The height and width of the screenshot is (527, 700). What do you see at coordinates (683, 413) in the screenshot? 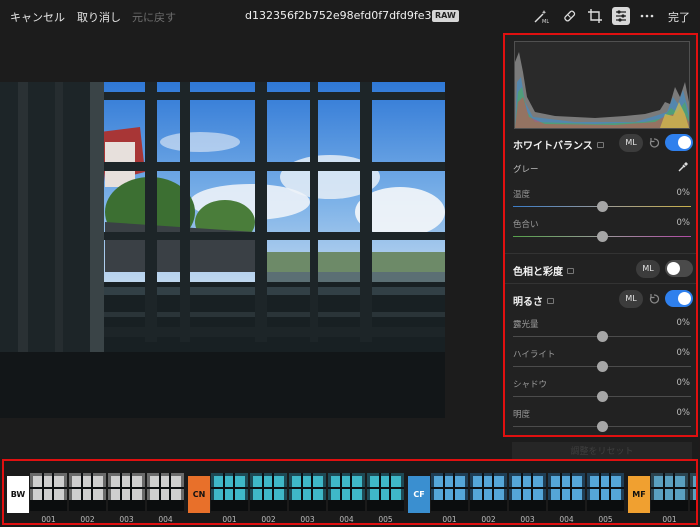
I see `lightness-value: 0%` at bounding box center [683, 413].